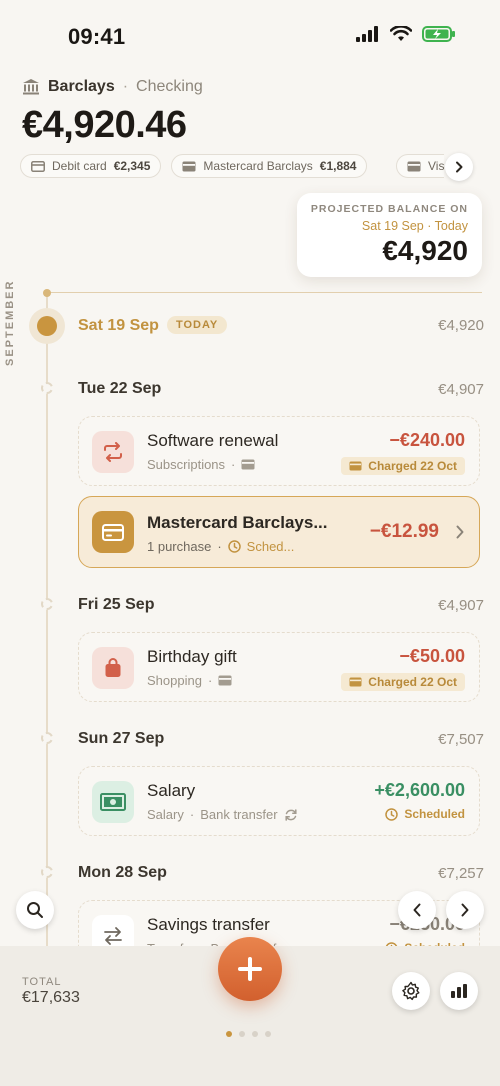 This screenshot has height=1086, width=500. I want to click on chip-mastercard: Mastercard Barclays €1,884, so click(269, 166).